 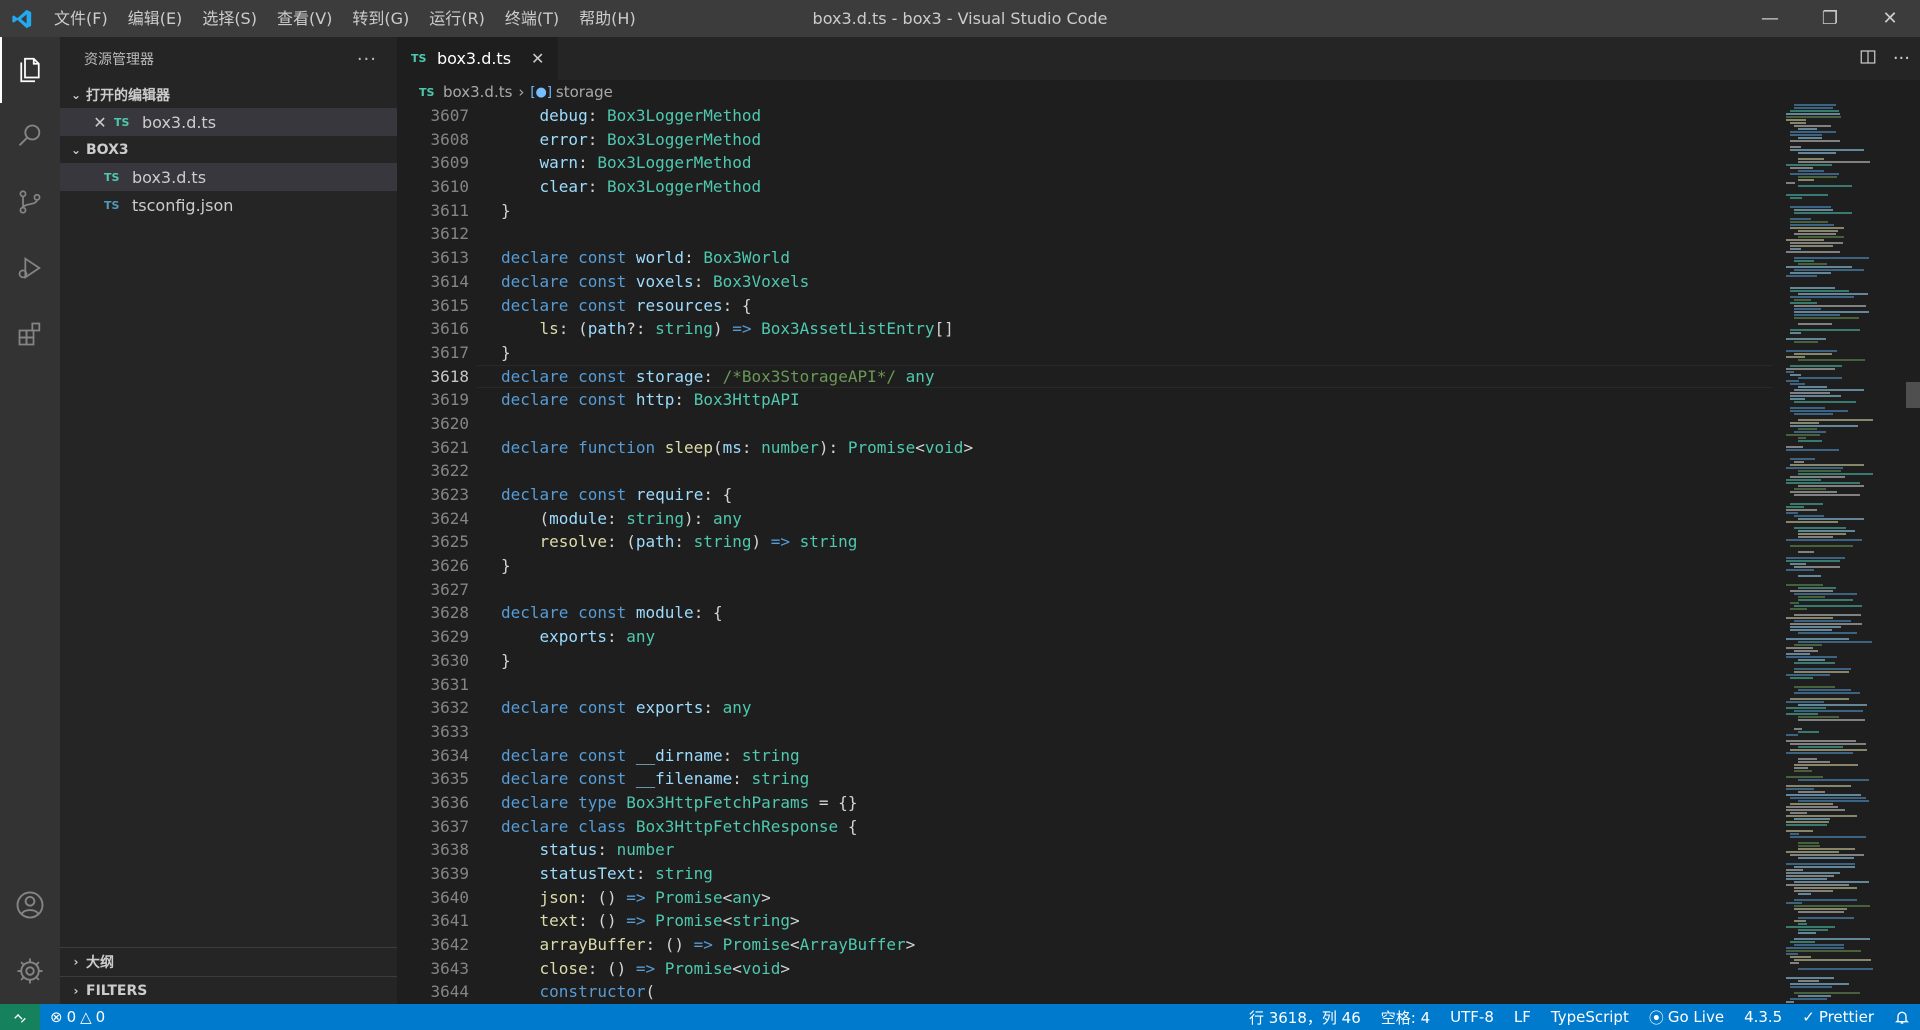 I want to click on encoding: UTF-8, so click(x=1472, y=1017).